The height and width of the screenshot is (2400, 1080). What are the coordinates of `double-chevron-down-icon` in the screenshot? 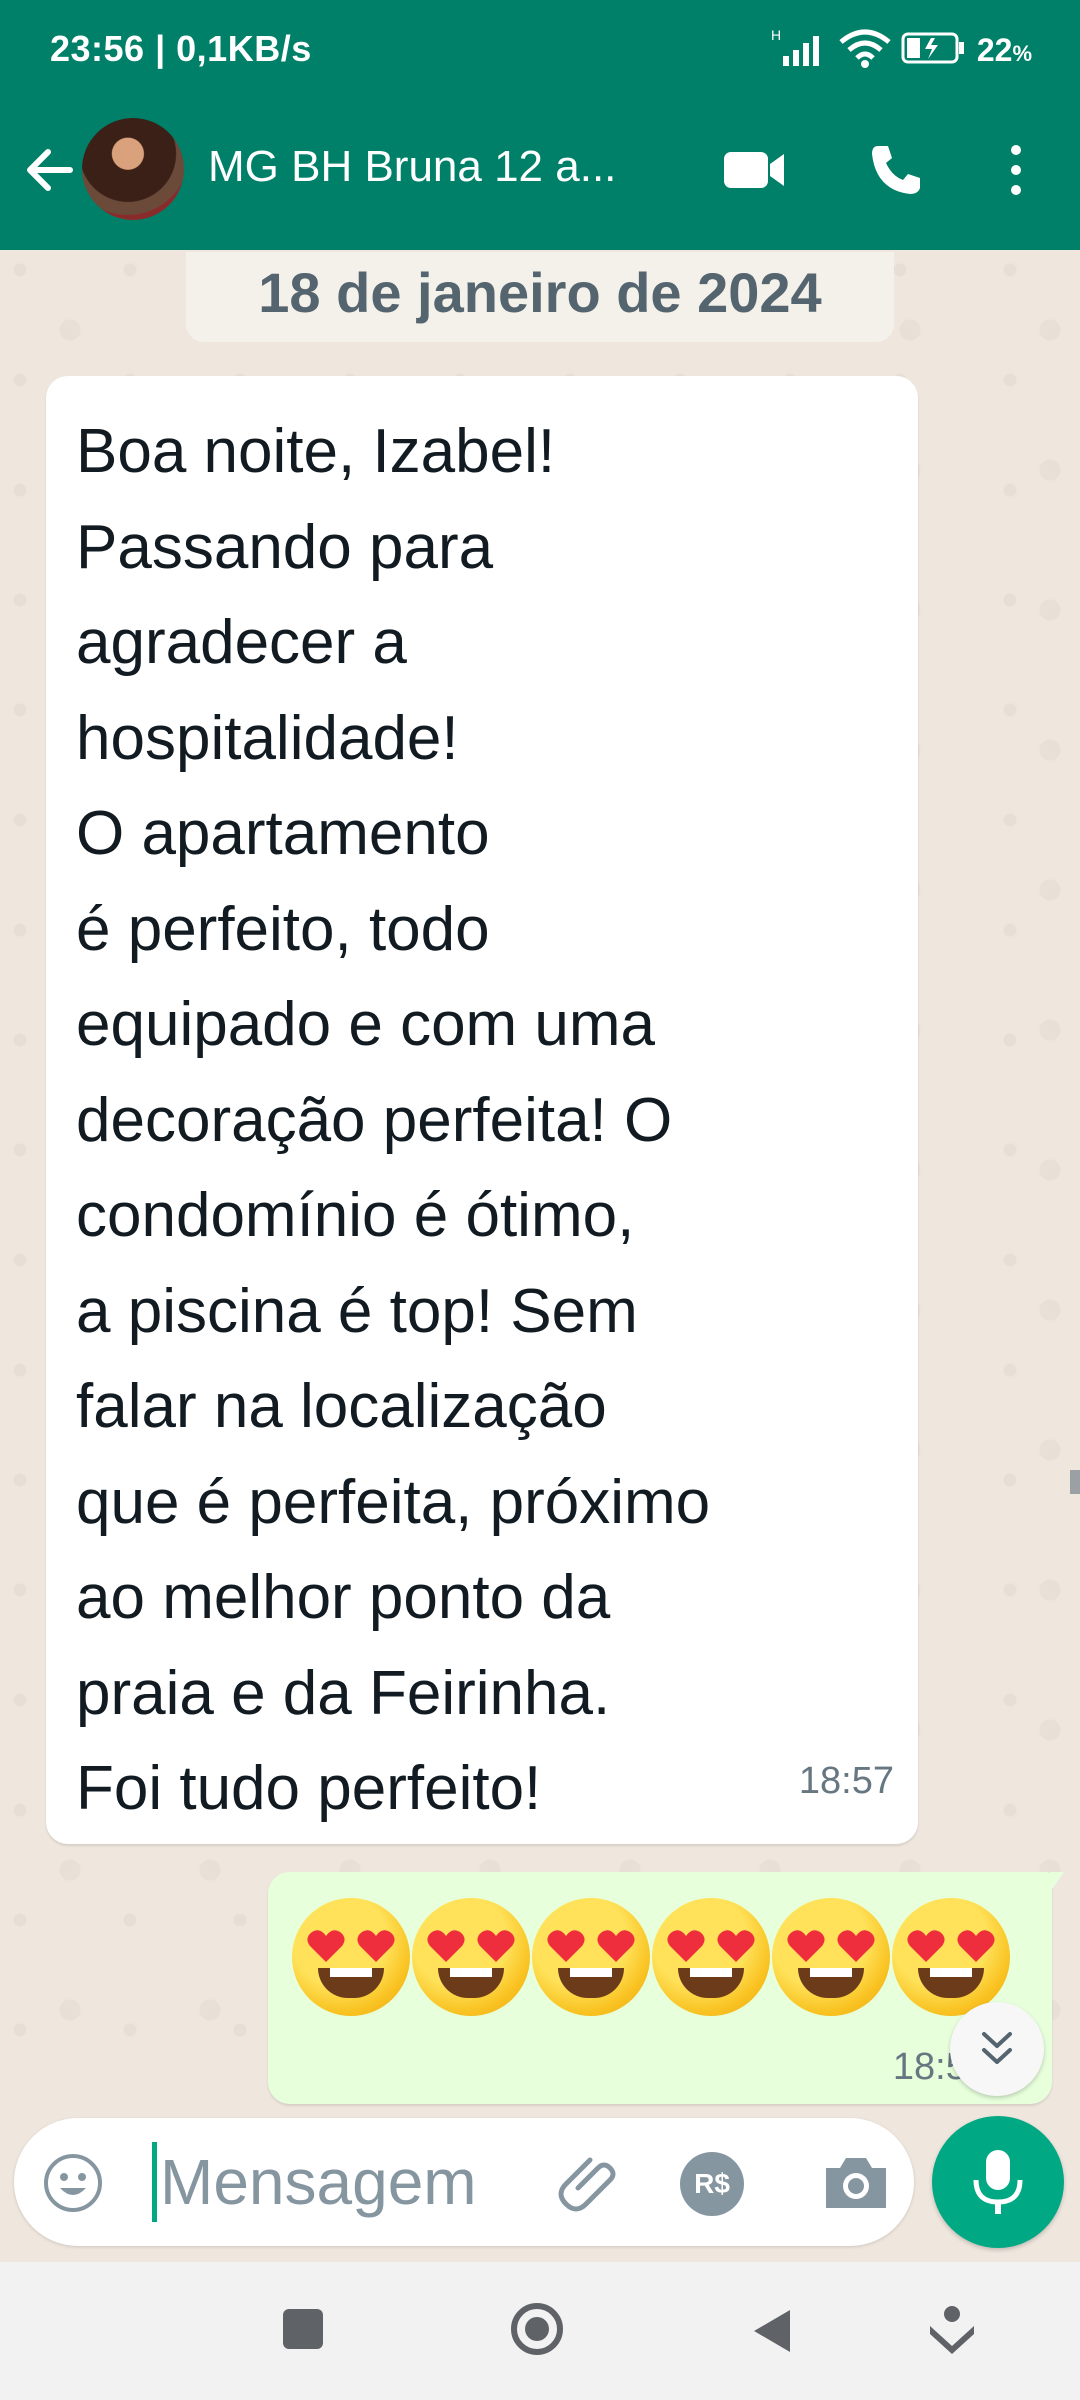 It's located at (997, 2048).